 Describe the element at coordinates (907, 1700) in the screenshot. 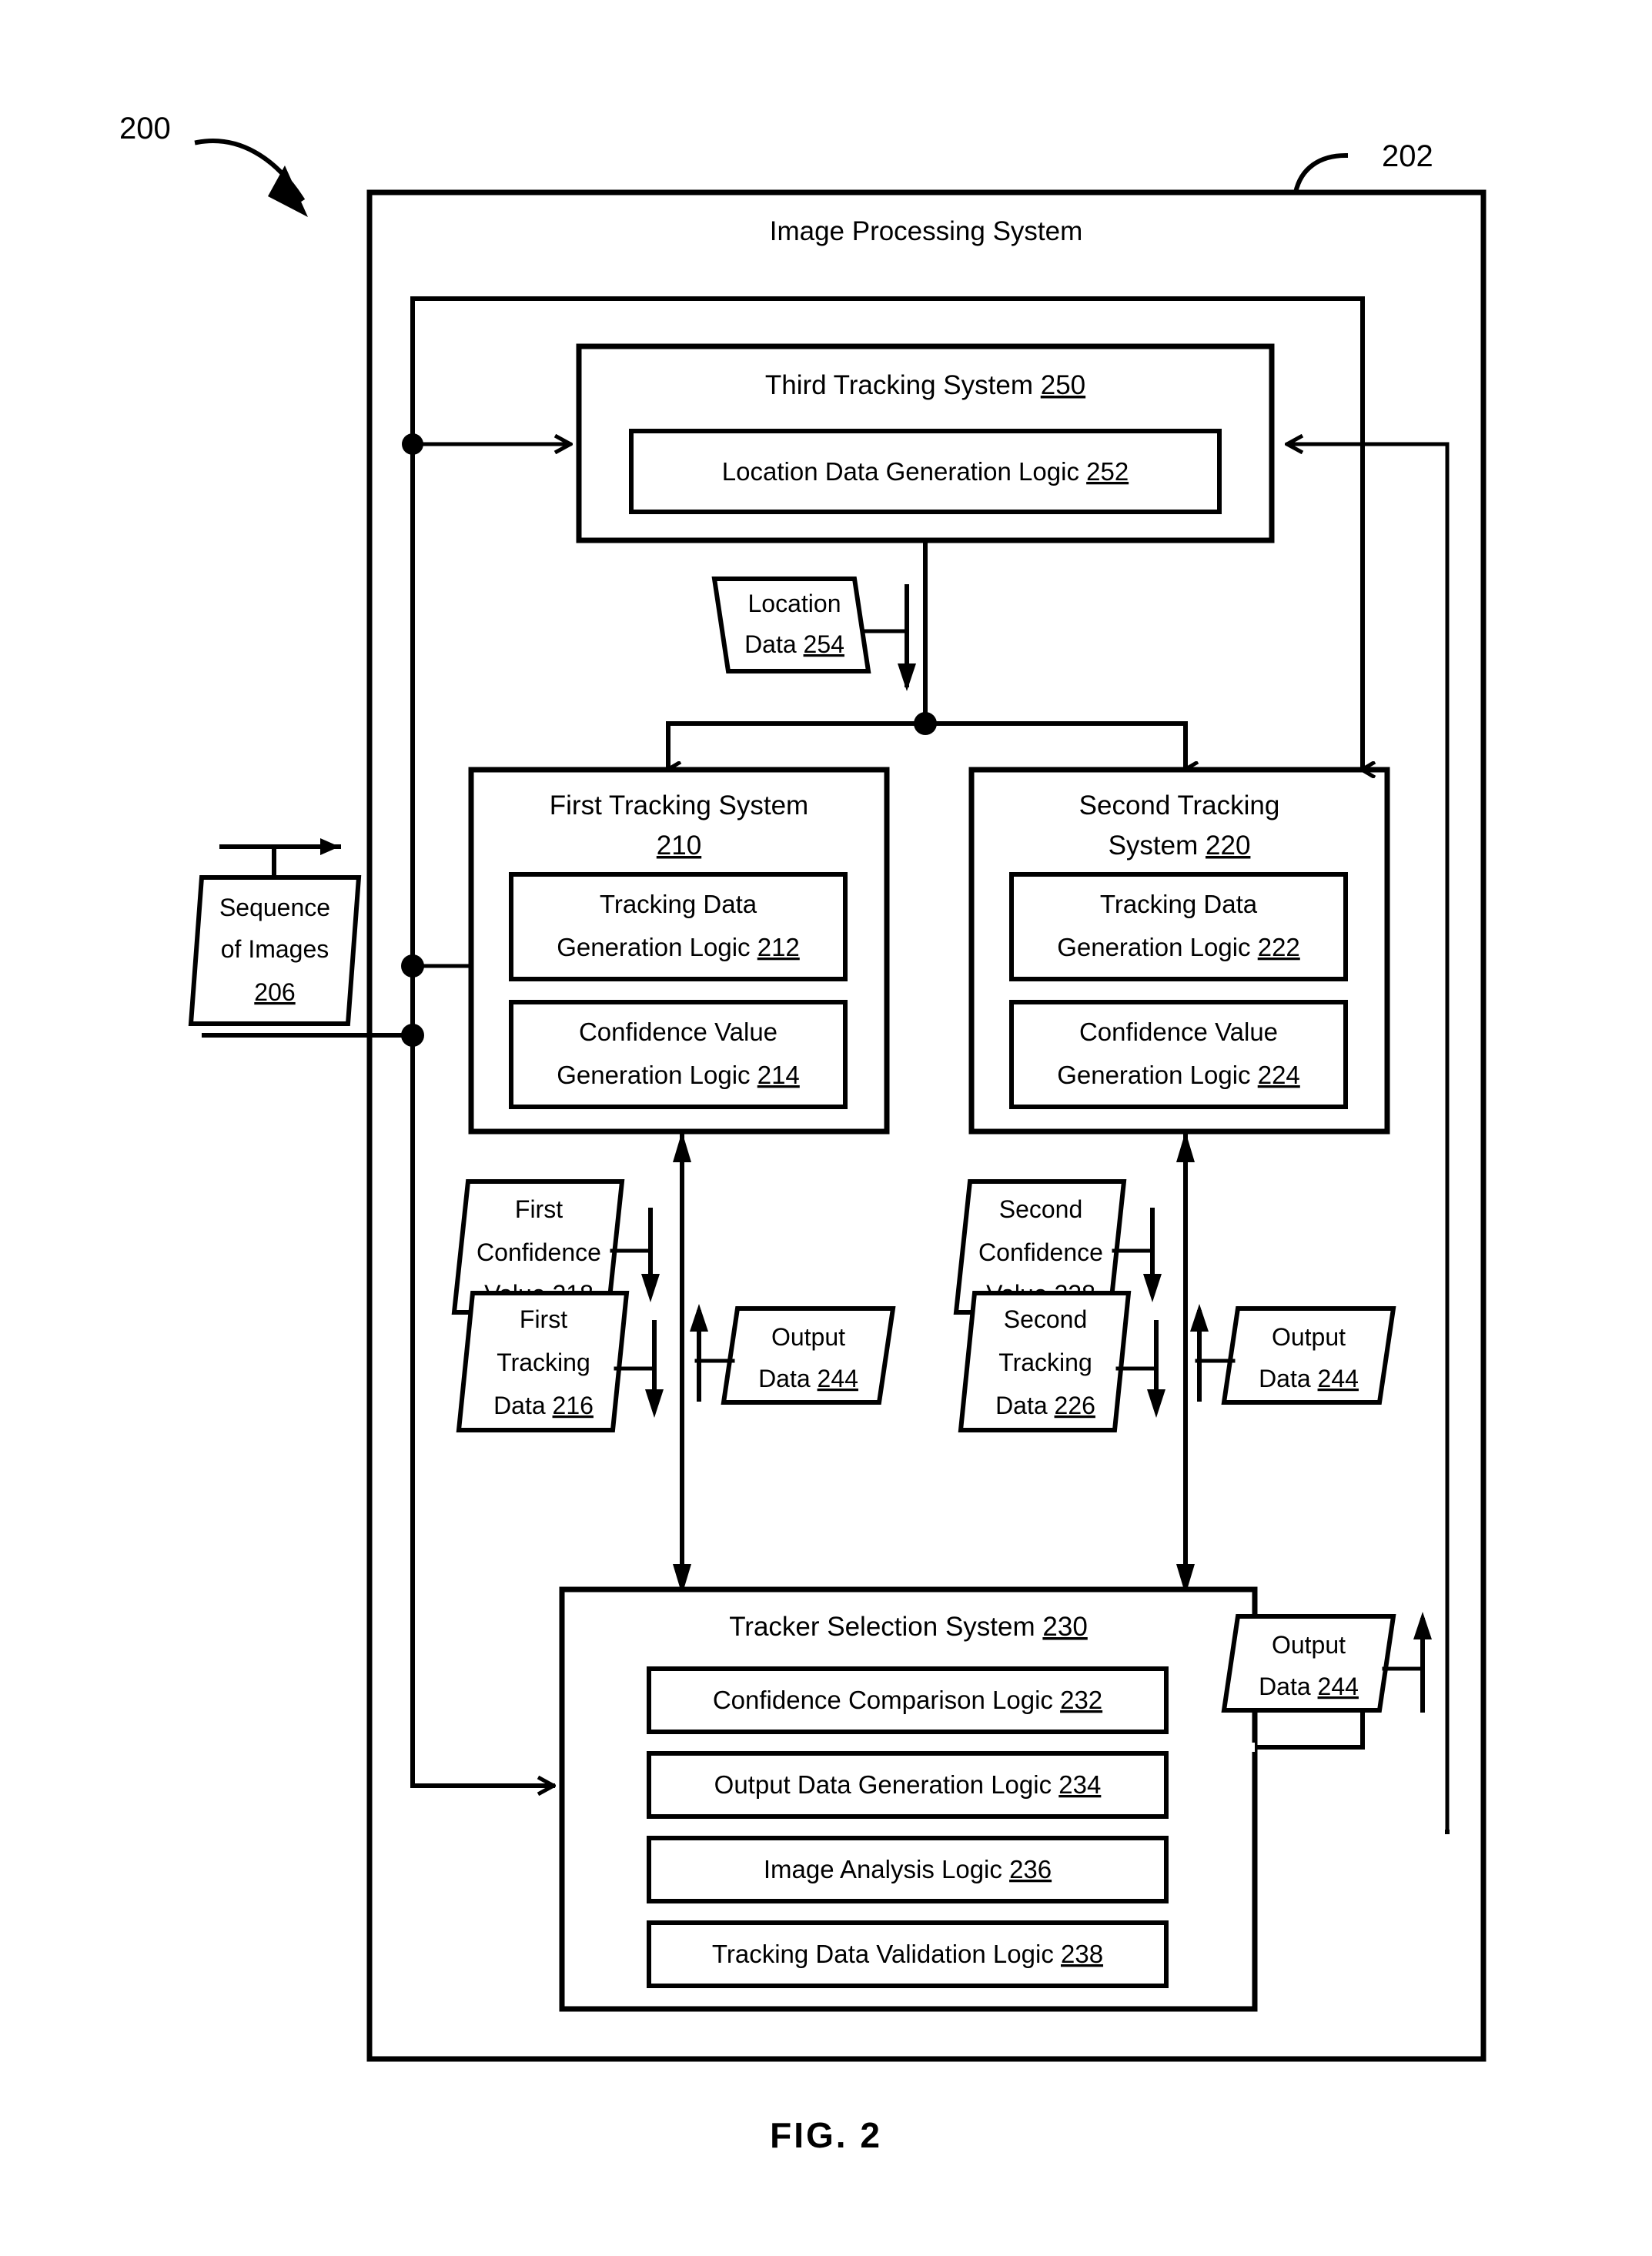

I see `confidence-comparison-logic-label: Confidence Comparison Logic 232` at that location.